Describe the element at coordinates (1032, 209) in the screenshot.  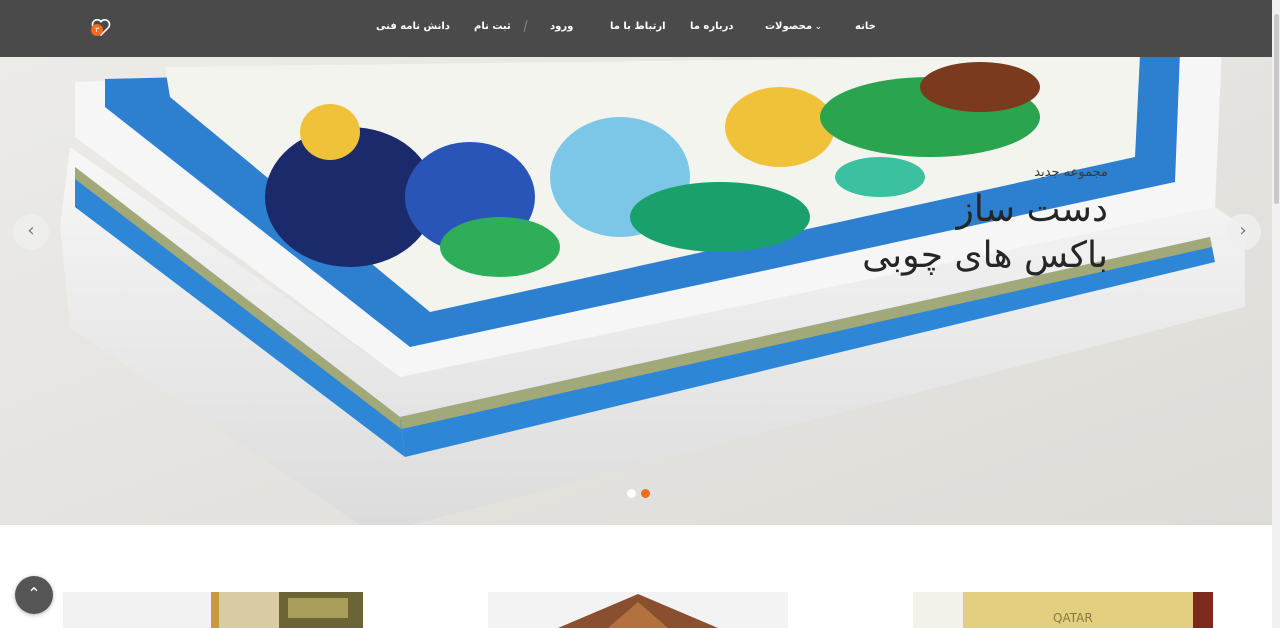
I see `hero-title-line-1: دست ساز` at that location.